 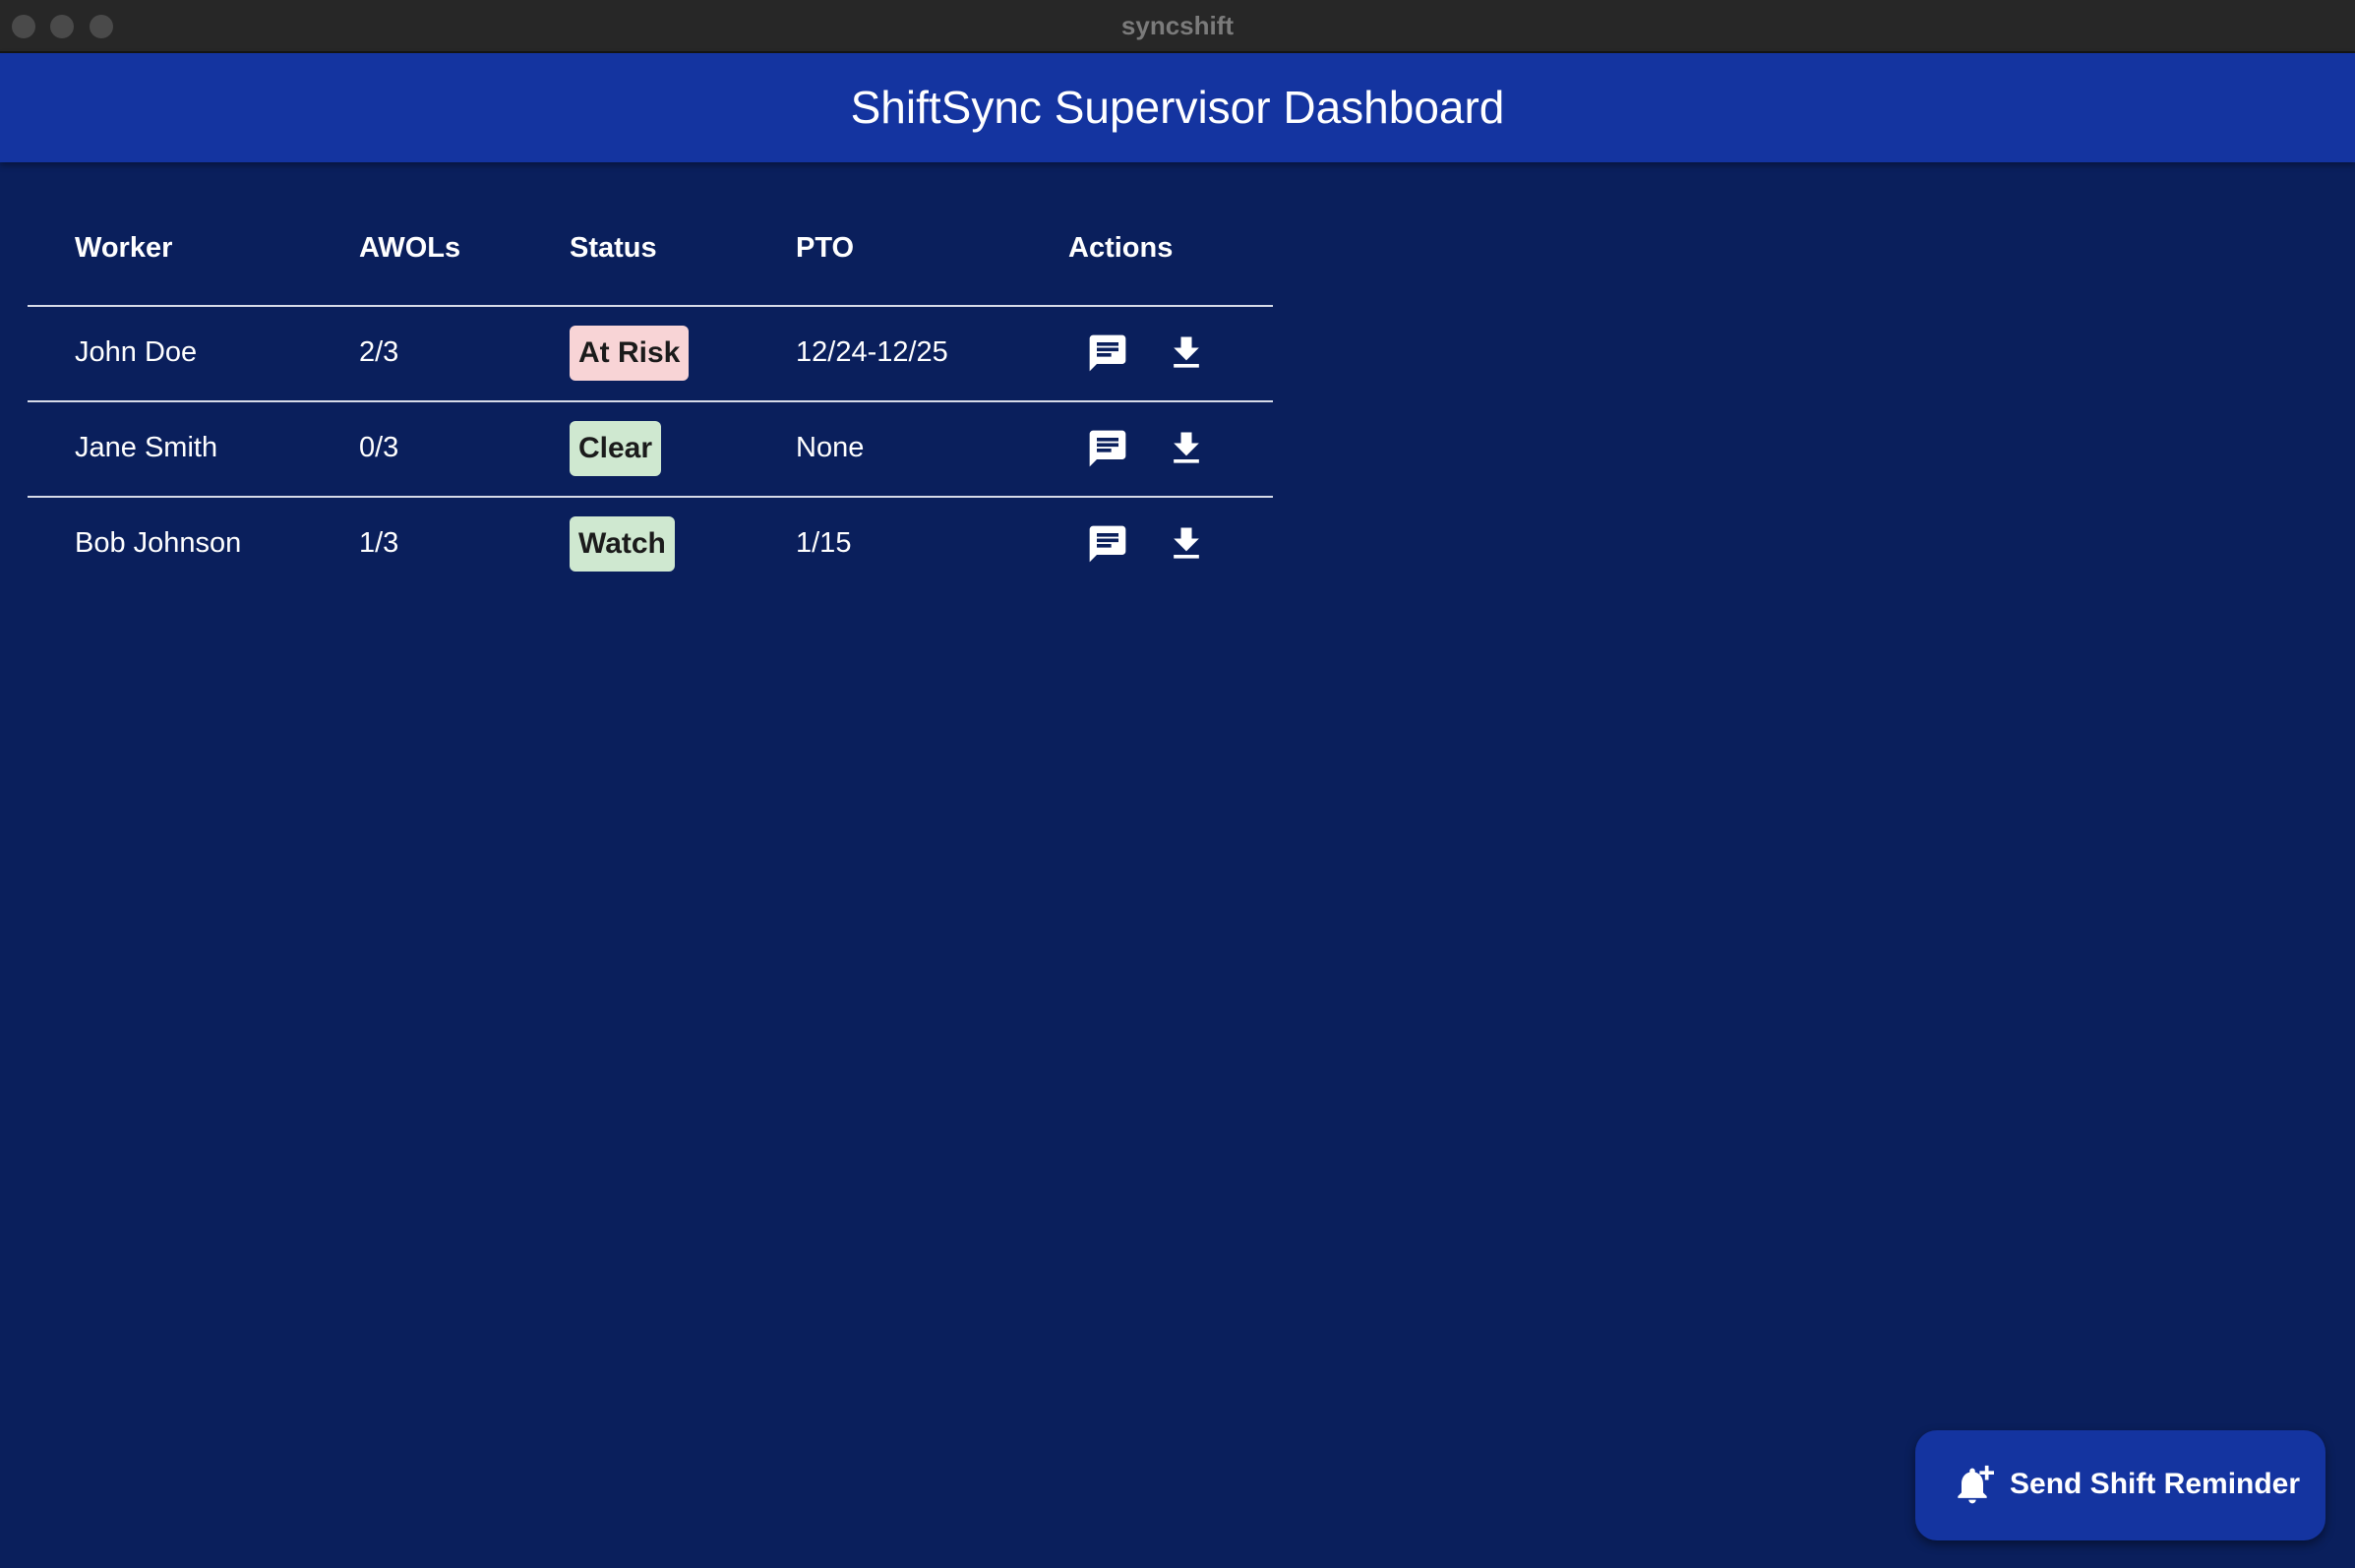 I want to click on column-header-actions: Actions, so click(x=1121, y=248).